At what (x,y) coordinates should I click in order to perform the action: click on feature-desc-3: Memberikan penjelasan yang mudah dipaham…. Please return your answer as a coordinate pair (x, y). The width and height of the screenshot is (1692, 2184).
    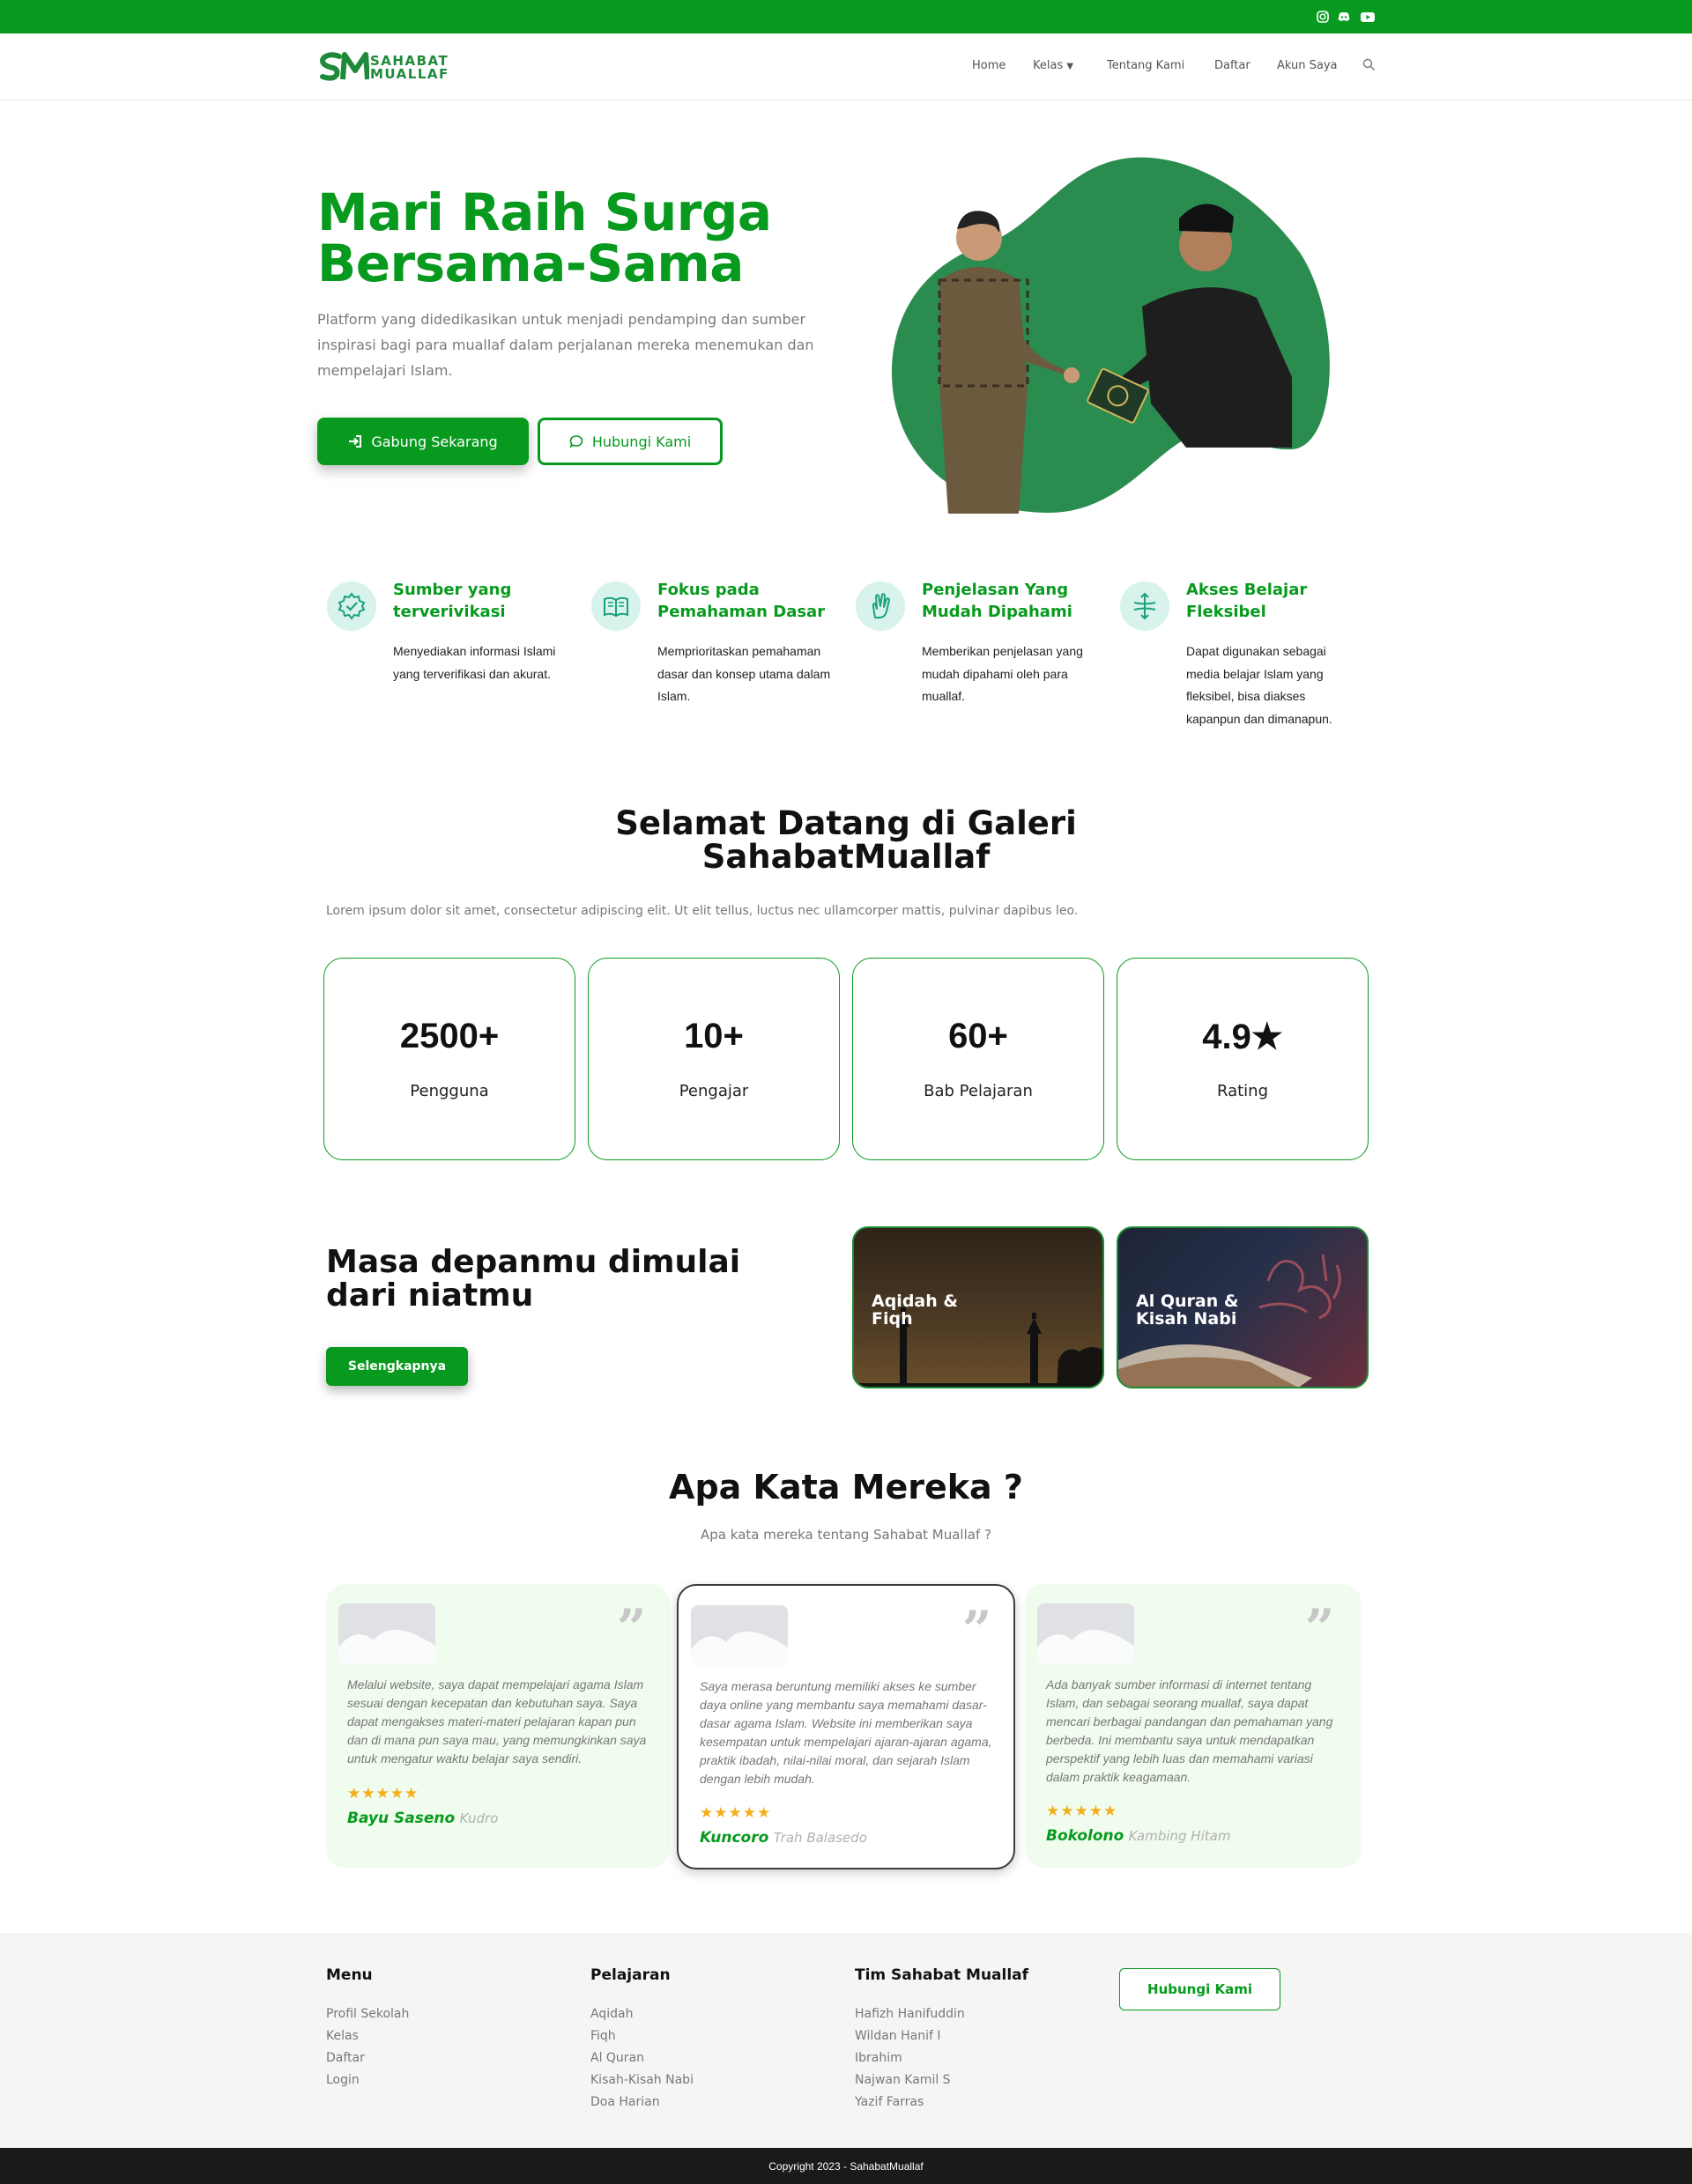
    Looking at the image, I should click on (1002, 673).